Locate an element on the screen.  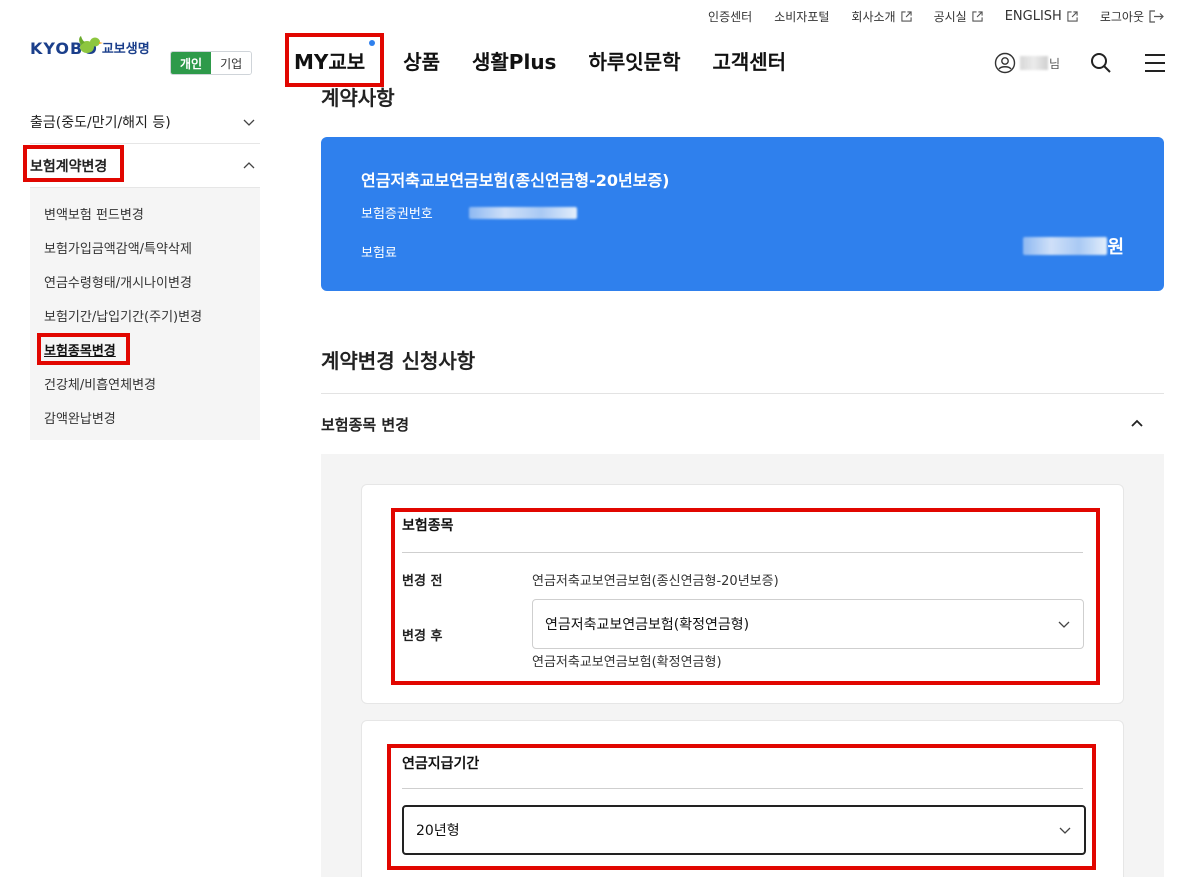
util-link-label: 회사소개 is located at coordinates (873, 17).